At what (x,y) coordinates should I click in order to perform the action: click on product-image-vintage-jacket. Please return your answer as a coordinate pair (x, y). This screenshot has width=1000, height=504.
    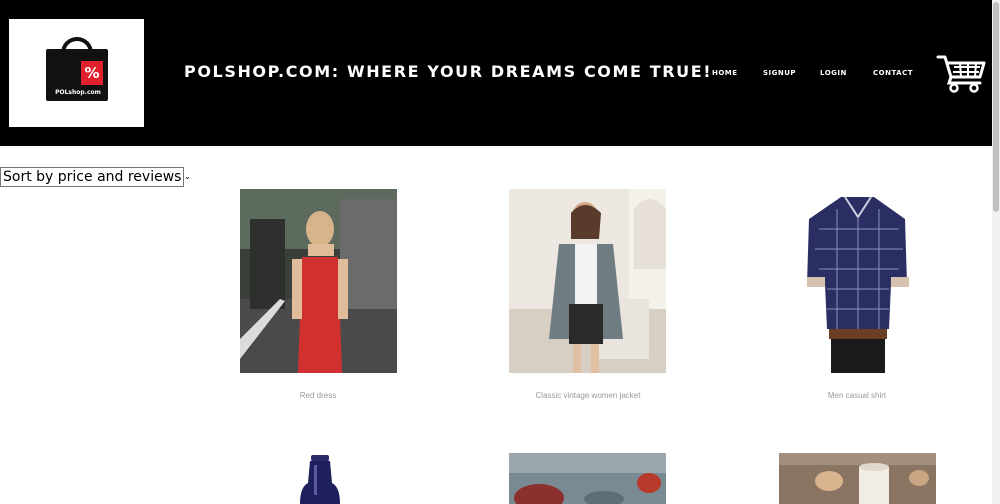
    Looking at the image, I should click on (587, 281).